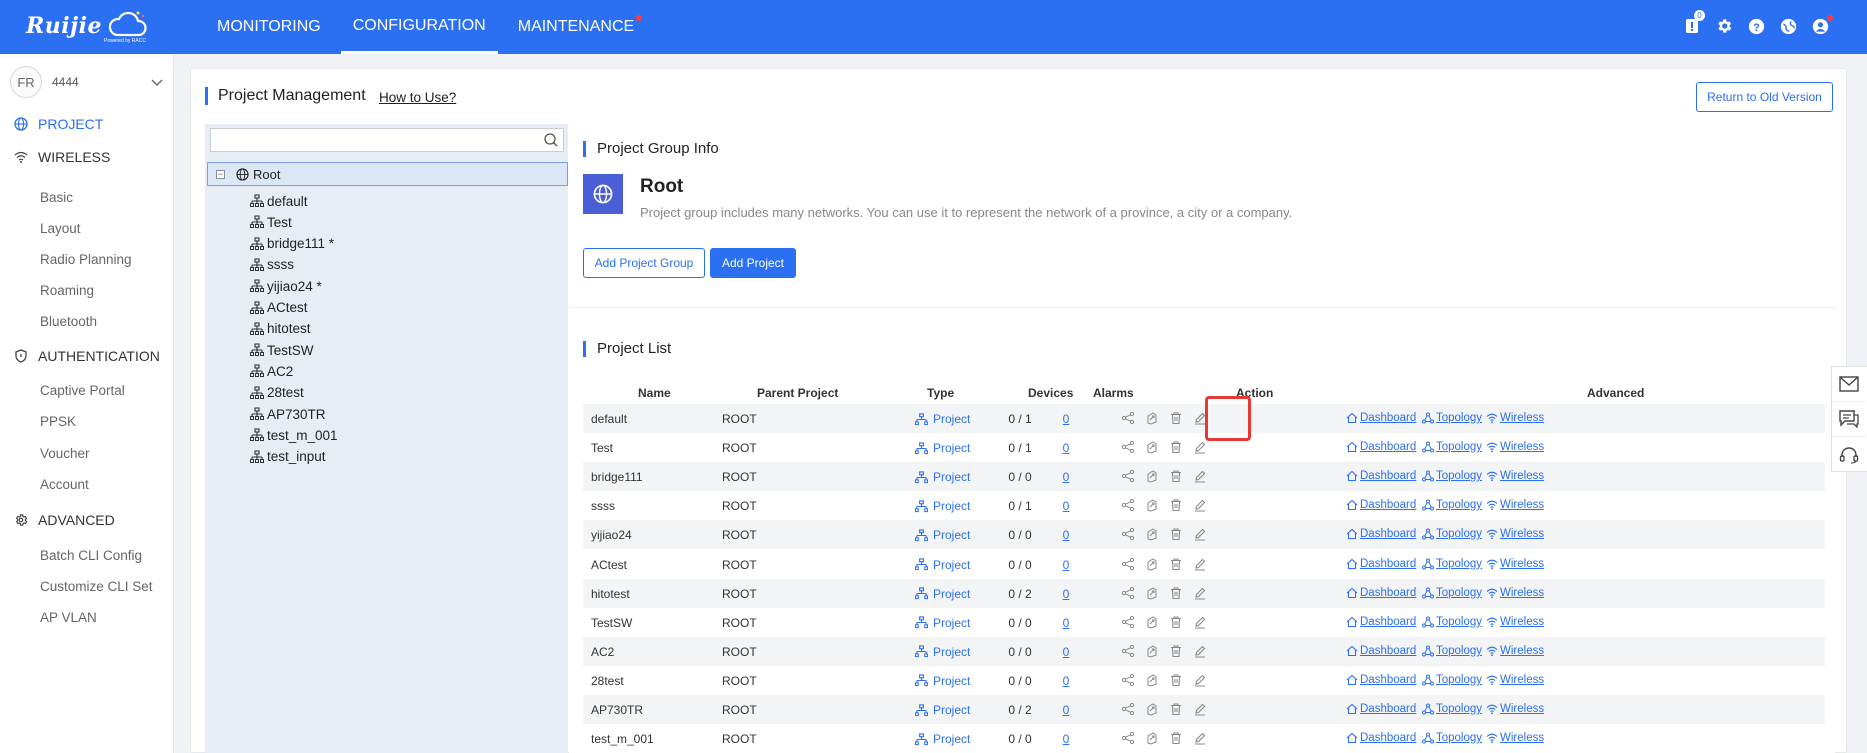  What do you see at coordinates (65, 453) in the screenshot?
I see `sidebar-item-voucher: Voucher` at bounding box center [65, 453].